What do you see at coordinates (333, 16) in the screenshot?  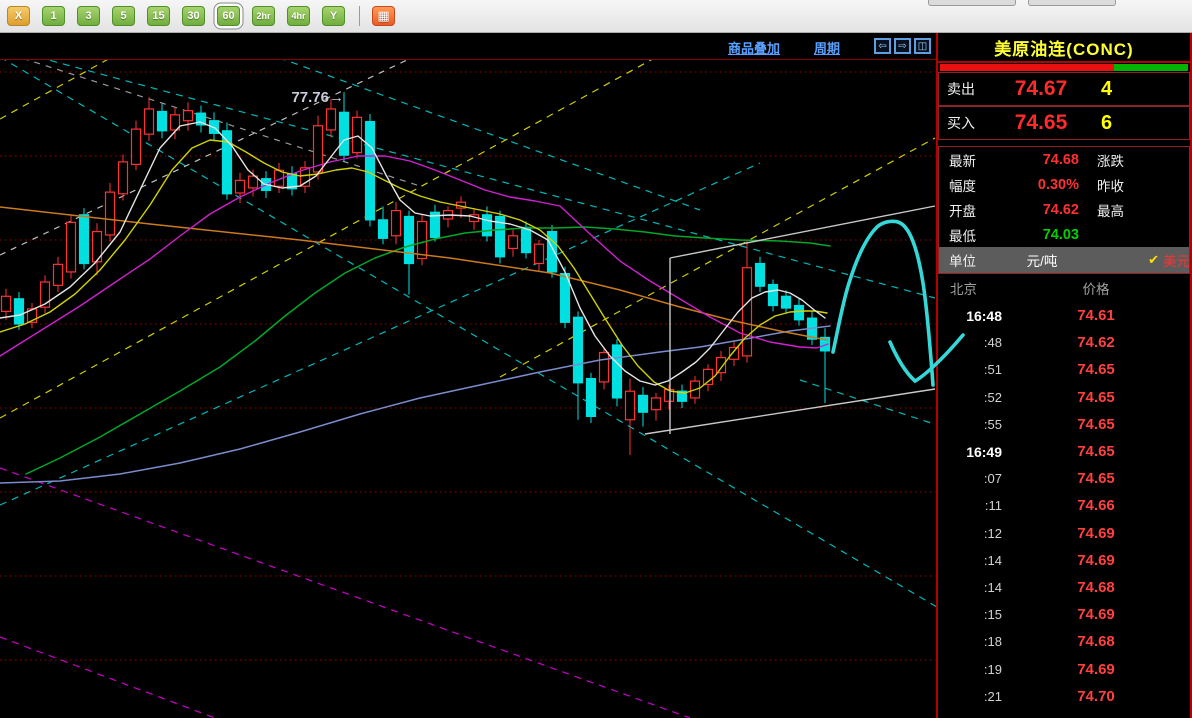 I see `timeframe-Y-button: Y` at bounding box center [333, 16].